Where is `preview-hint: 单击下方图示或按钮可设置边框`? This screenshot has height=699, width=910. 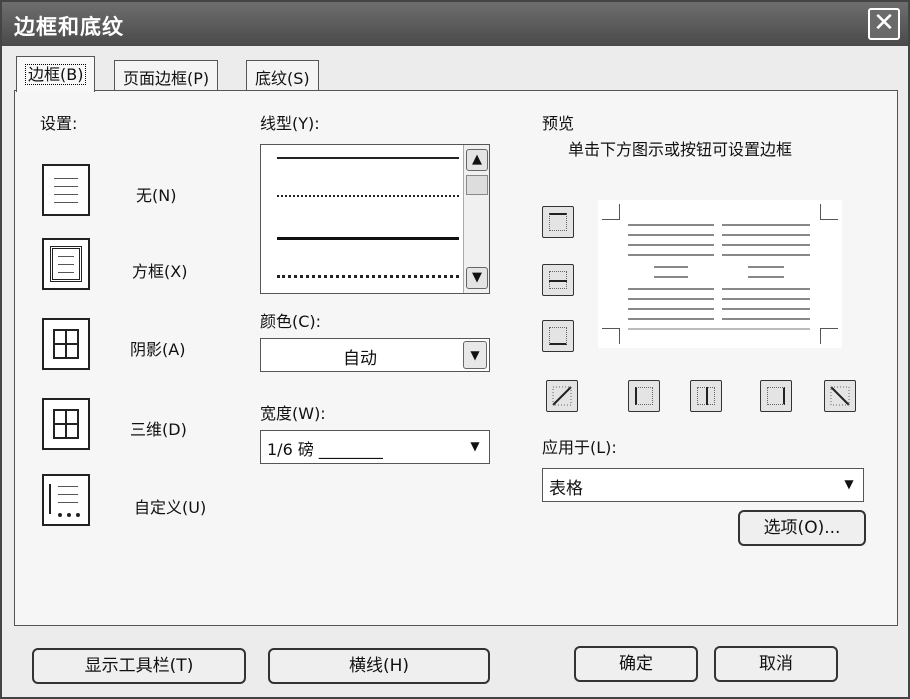
preview-hint: 单击下方图示或按钮可设置边框 is located at coordinates (680, 149).